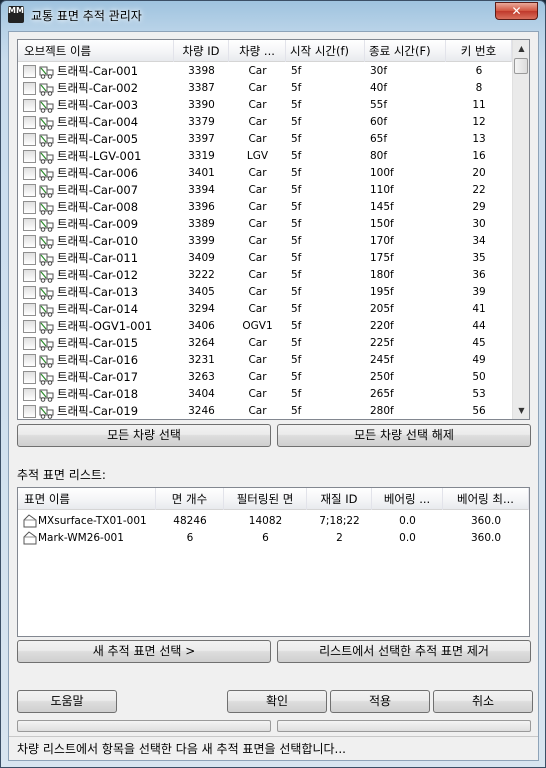  Describe the element at coordinates (265, 499) in the screenshot. I see `surface-column-header: 필터링된 면` at that location.